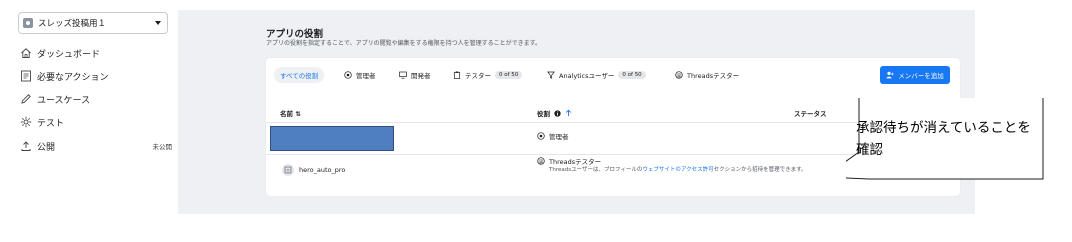 The image size is (1072, 242). I want to click on sidebar-item-label: ダッシュボード, so click(69, 54).